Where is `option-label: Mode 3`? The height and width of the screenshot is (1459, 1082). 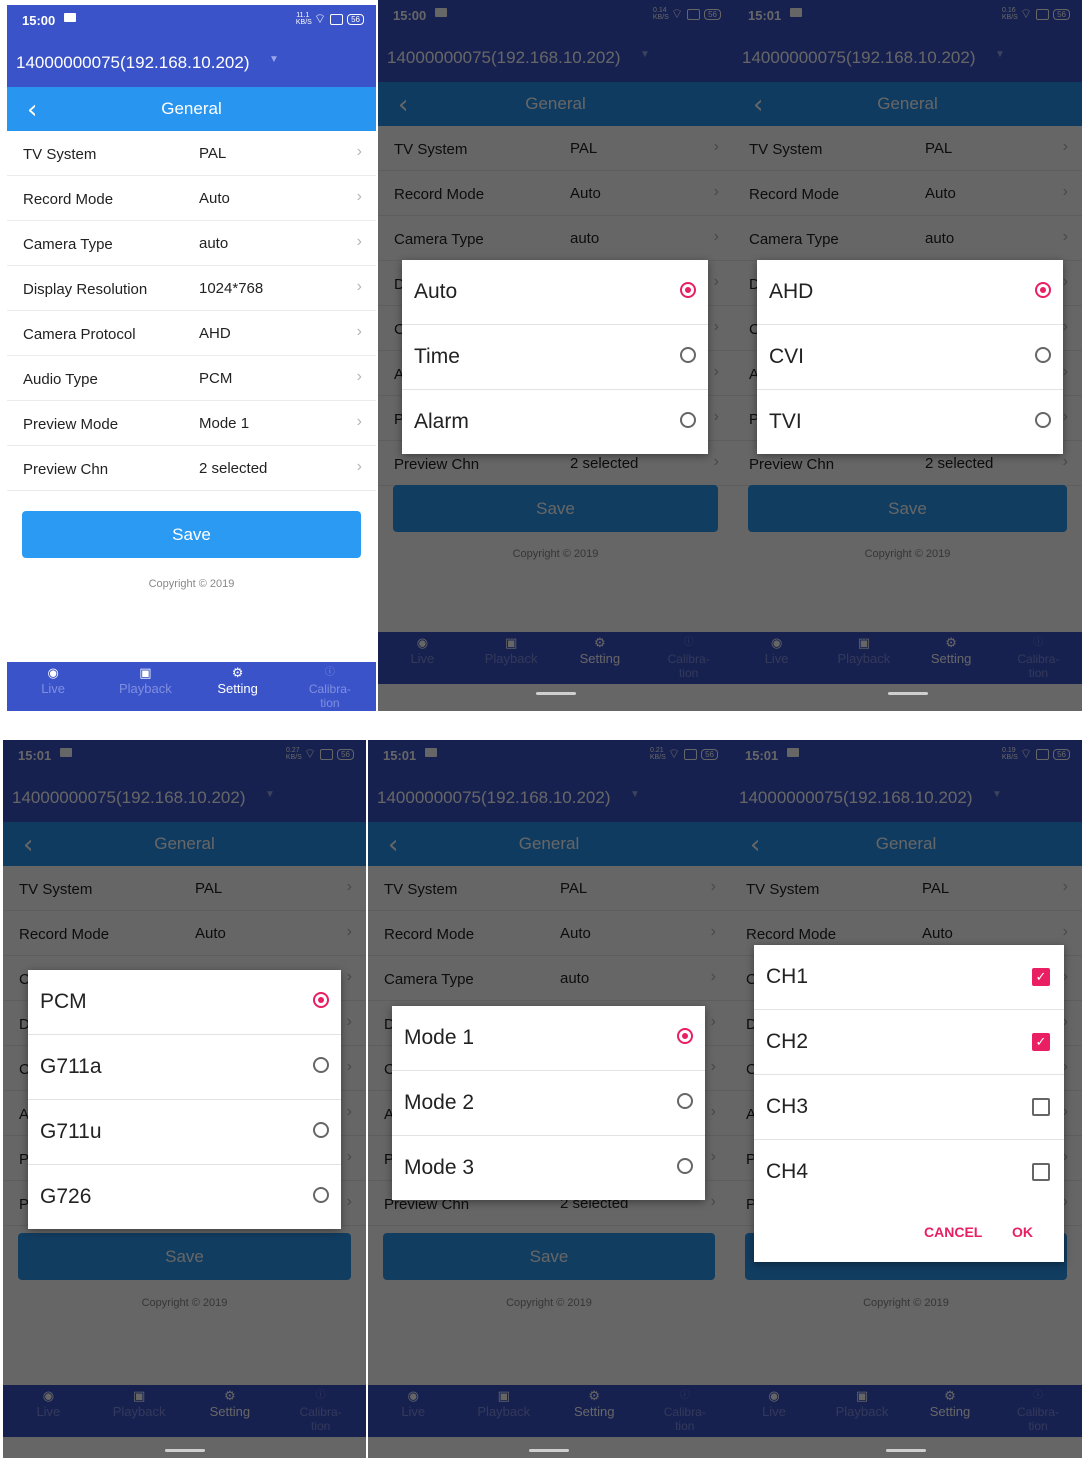 option-label: Mode 3 is located at coordinates (439, 1167).